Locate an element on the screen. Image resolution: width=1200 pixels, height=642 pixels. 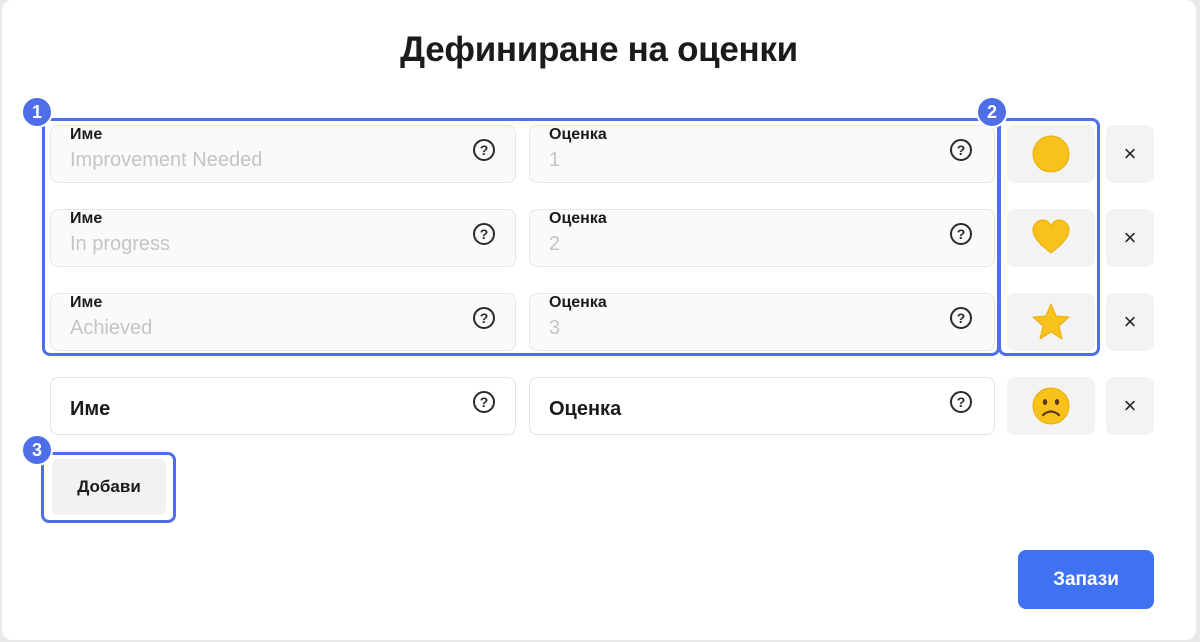
grade-placeholder: Оценка is located at coordinates (585, 409).